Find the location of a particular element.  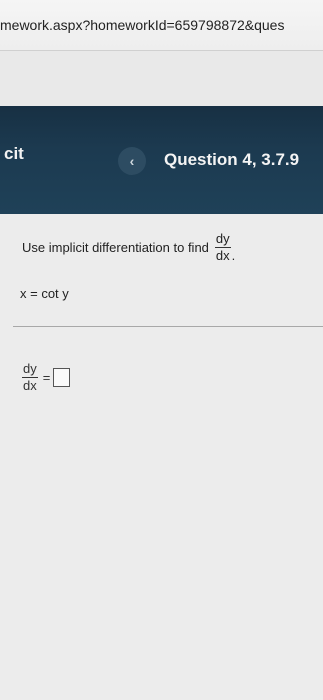

answer-fraction-denominator: dx is located at coordinates (30, 385).